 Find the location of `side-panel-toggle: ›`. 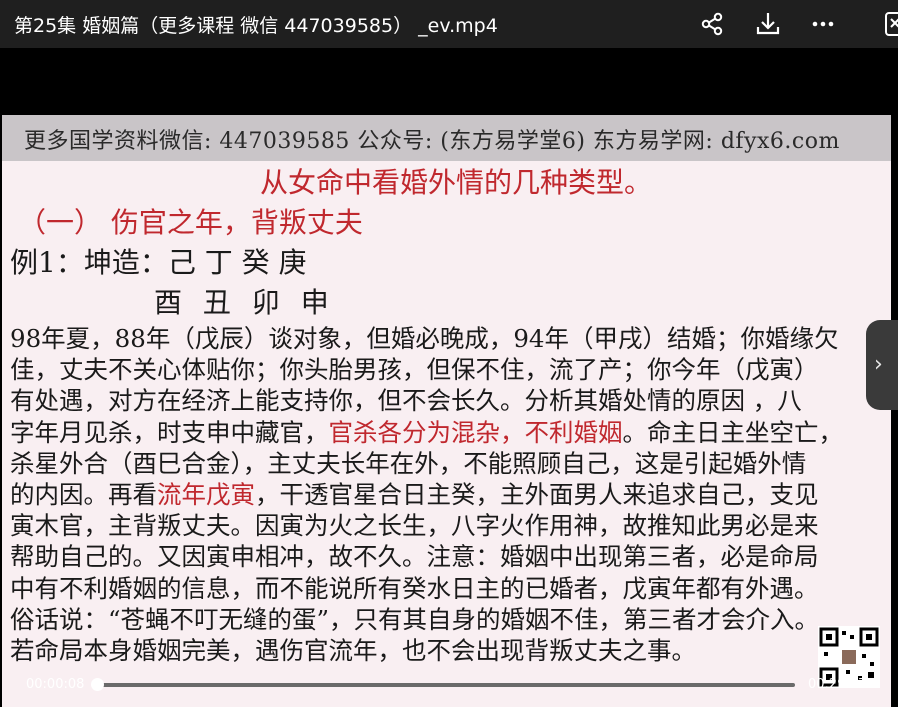

side-panel-toggle: › is located at coordinates (882, 365).